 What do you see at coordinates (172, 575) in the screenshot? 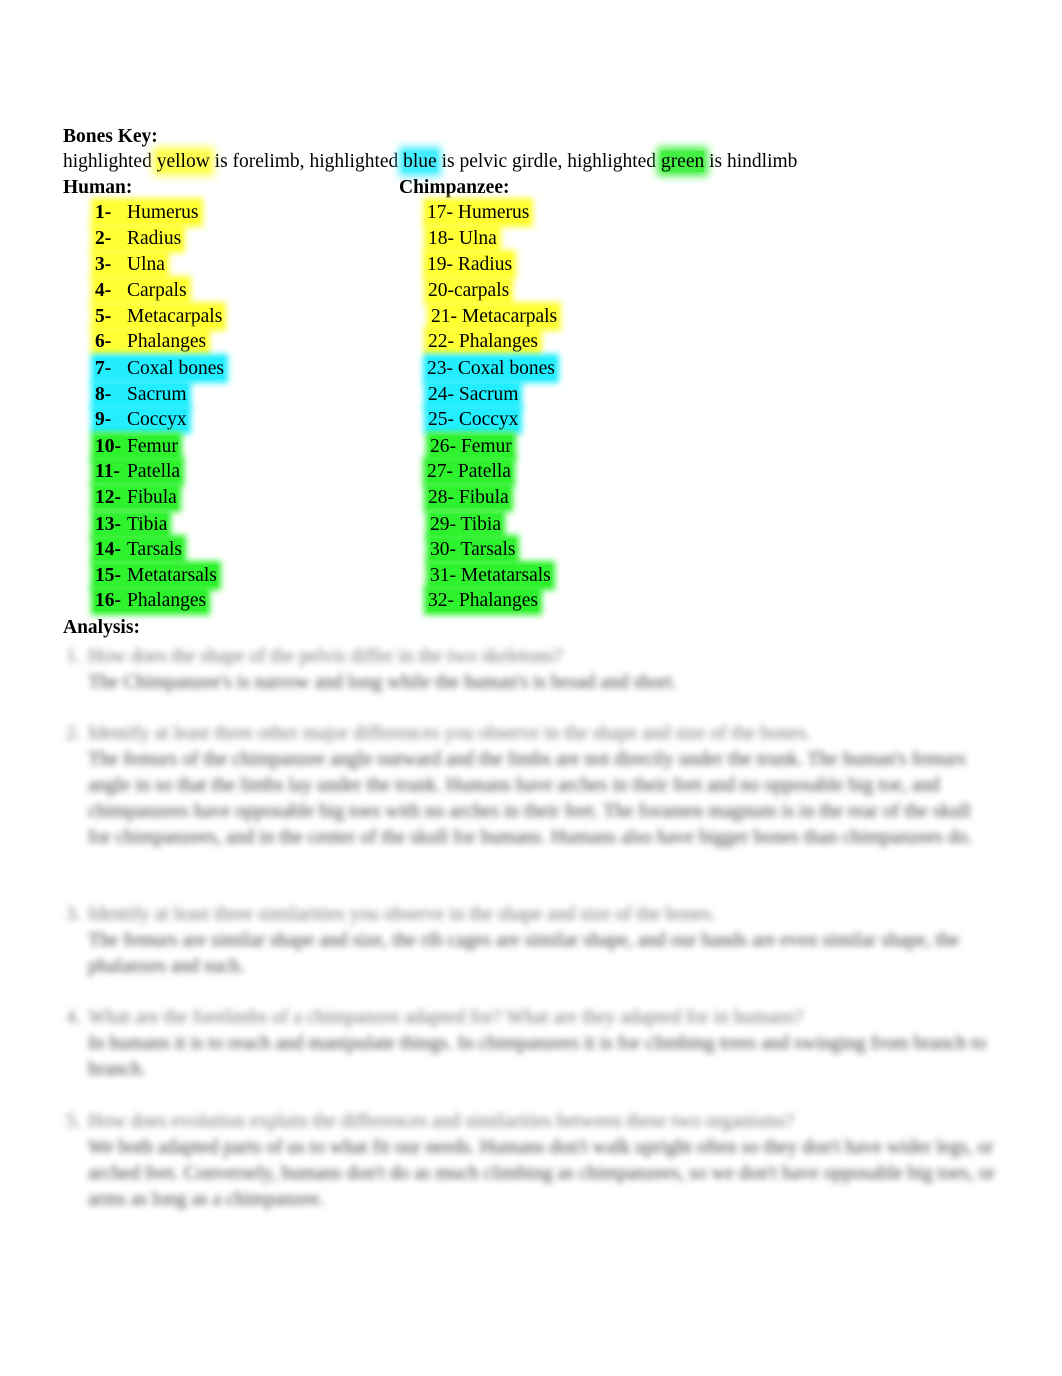
I see `bone-name: Metatarsals` at bounding box center [172, 575].